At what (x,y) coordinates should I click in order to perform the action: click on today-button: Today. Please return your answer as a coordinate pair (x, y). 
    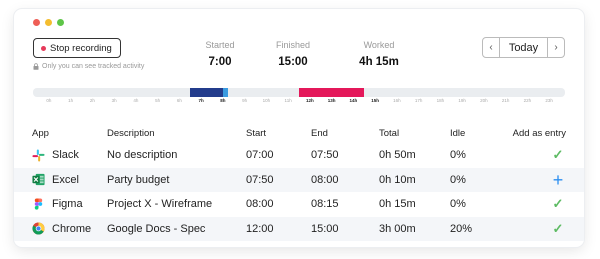
    Looking at the image, I should click on (523, 47).